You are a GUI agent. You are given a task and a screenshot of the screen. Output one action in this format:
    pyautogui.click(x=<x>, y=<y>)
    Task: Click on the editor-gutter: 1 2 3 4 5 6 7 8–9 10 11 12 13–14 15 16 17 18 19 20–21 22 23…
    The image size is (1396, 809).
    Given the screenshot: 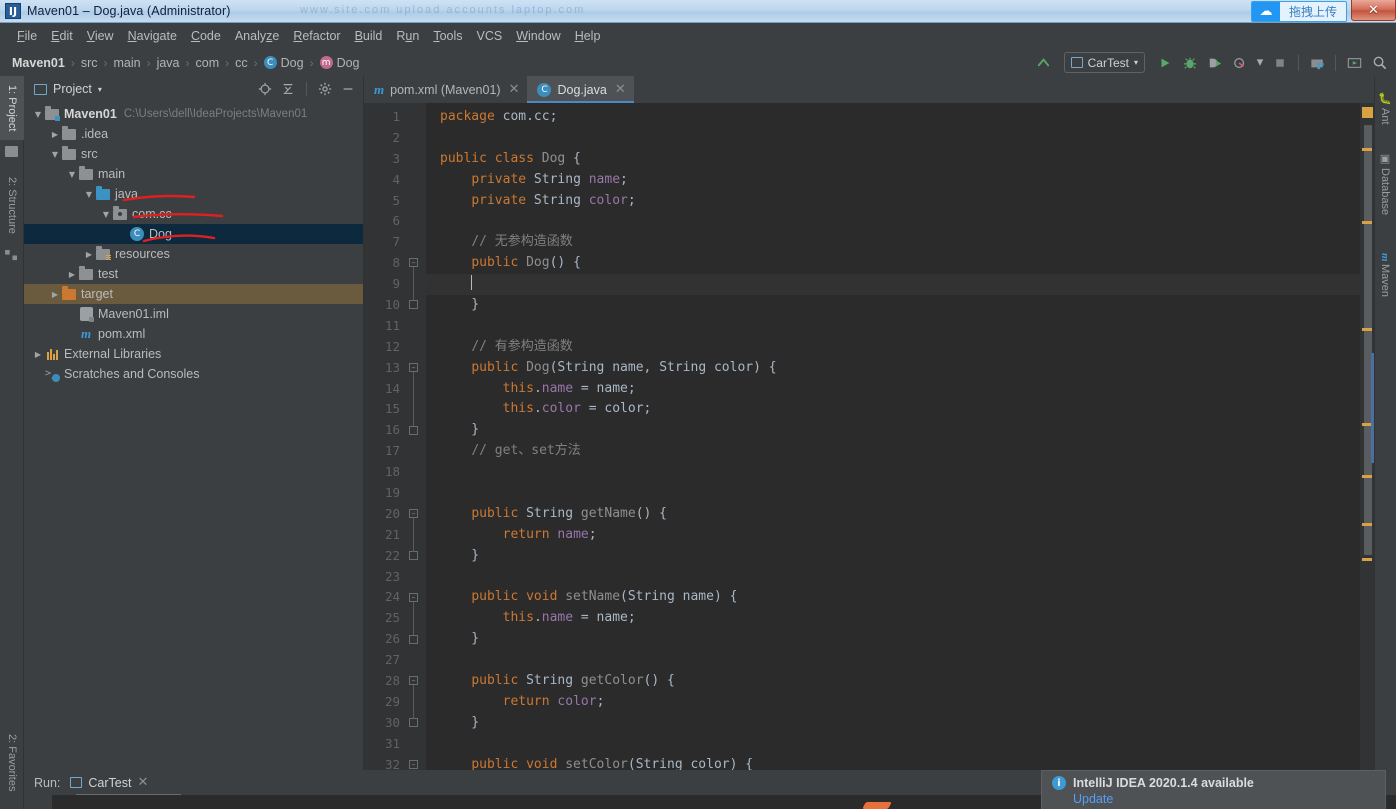 What is the action you would take?
    pyautogui.click(x=395, y=437)
    